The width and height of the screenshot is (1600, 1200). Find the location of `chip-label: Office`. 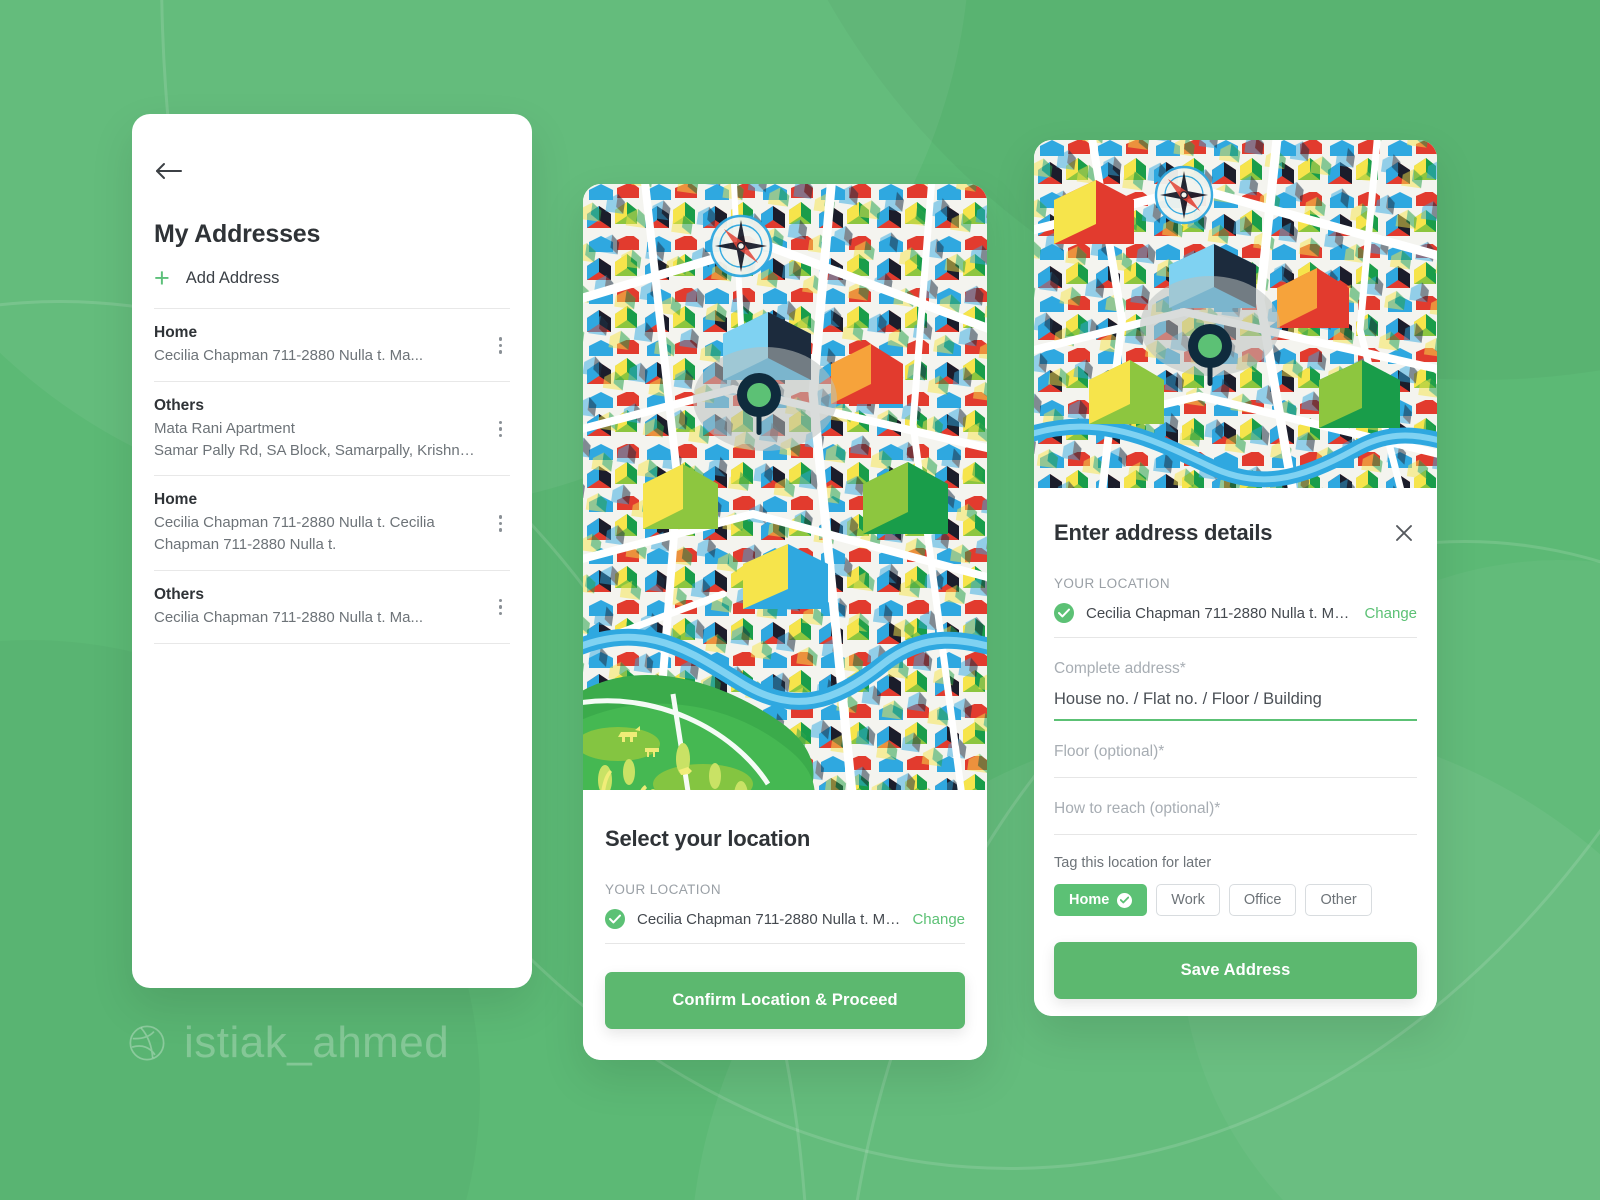

chip-label: Office is located at coordinates (1262, 900).